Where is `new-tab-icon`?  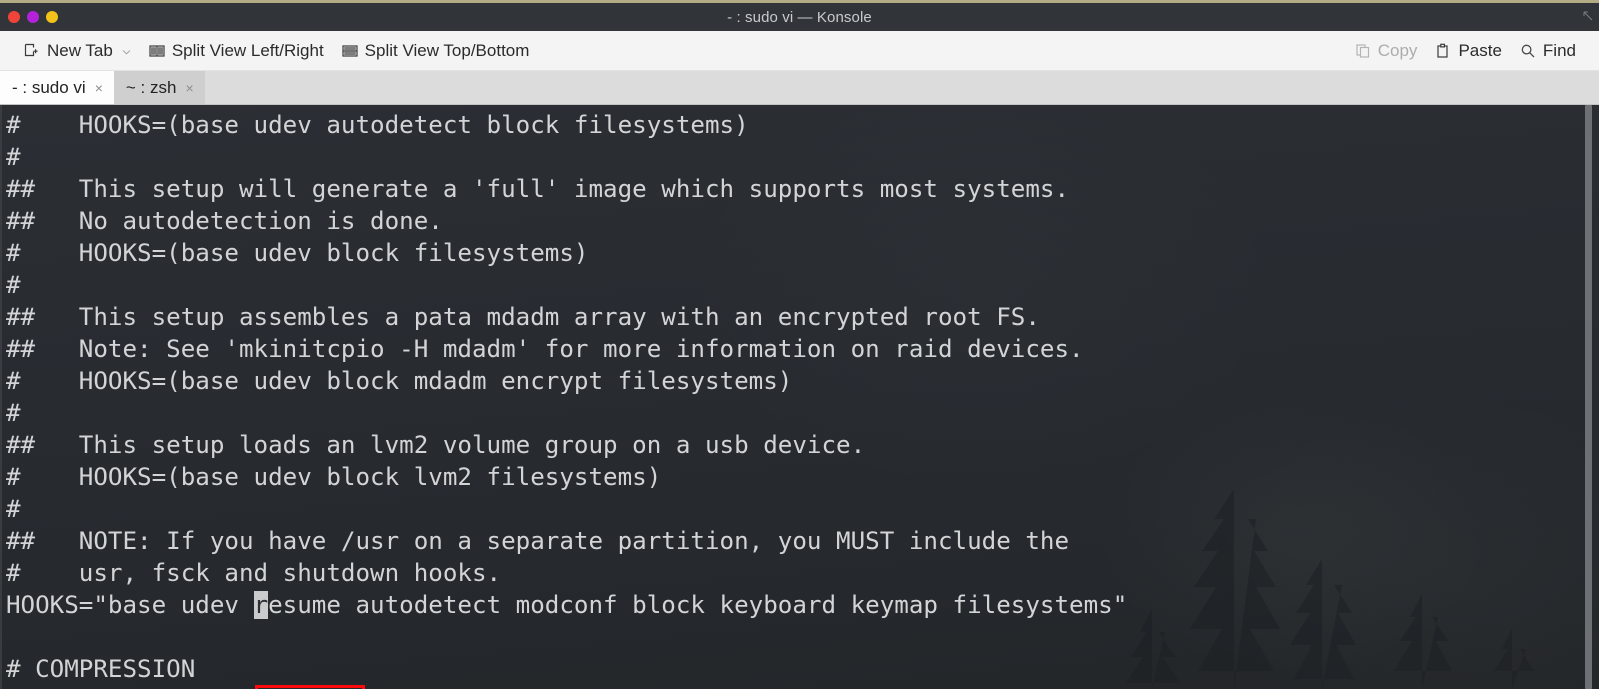 new-tab-icon is located at coordinates (31, 50).